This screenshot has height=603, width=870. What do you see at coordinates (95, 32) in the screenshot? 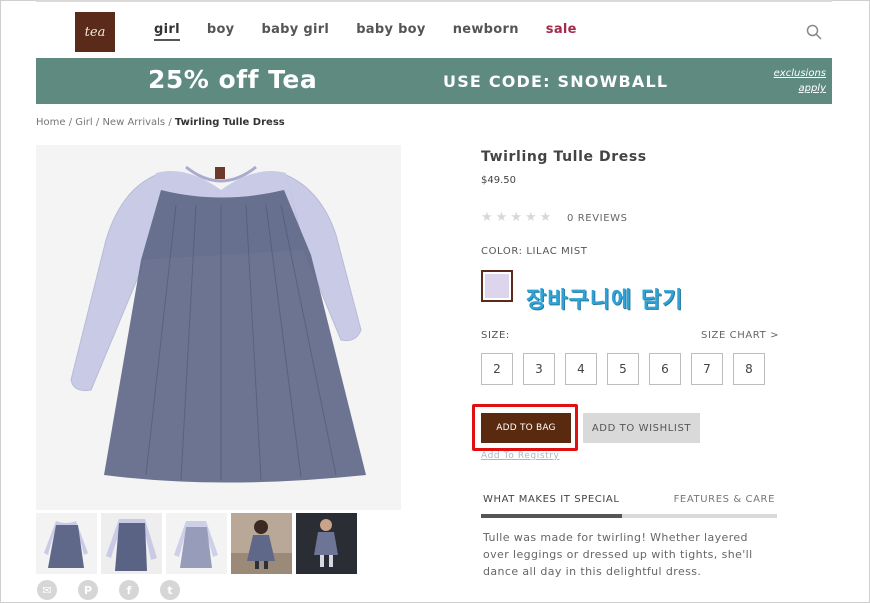
I see `tea-logo: tea` at bounding box center [95, 32].